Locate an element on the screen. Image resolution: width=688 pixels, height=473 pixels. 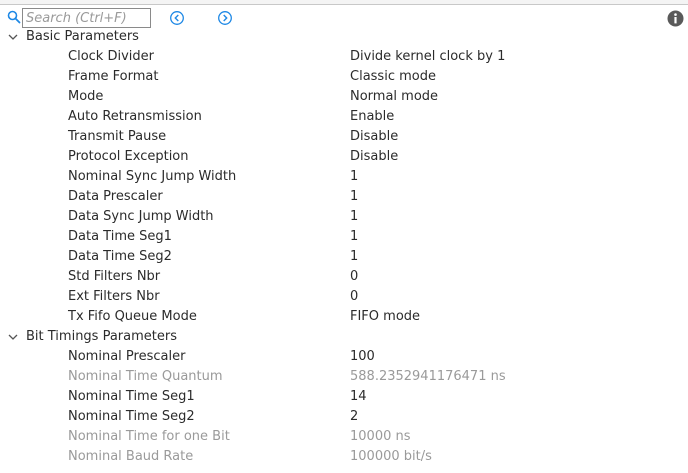
param-label: Ext Filters Nbr is located at coordinates (114, 296).